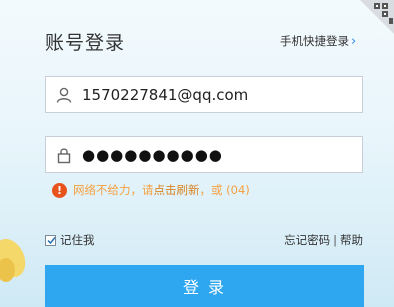  I want to click on help-links: 忘记密码 | 帮助, so click(323, 240).